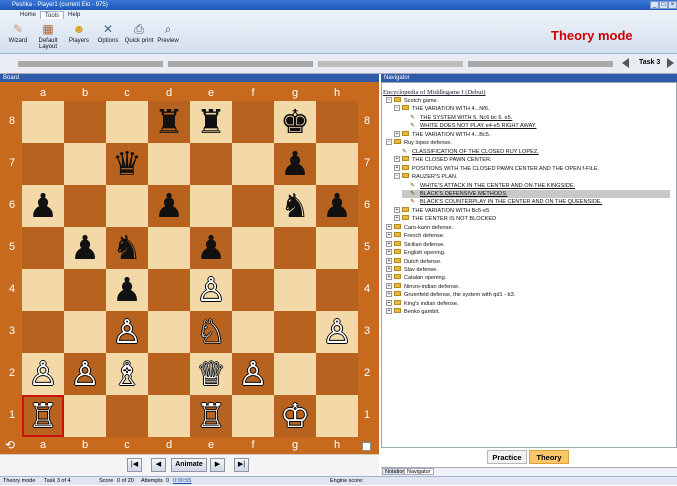 The width and height of the screenshot is (677, 486). I want to click on piece-c4: ♟, so click(127, 290).